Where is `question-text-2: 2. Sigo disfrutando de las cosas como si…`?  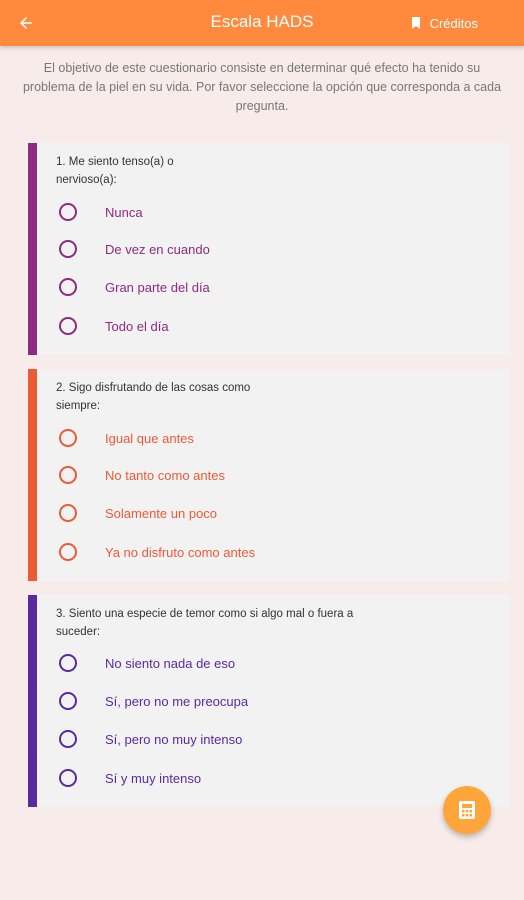
question-text-2: 2. Sigo disfrutando de las cosas como si… is located at coordinates (211, 397).